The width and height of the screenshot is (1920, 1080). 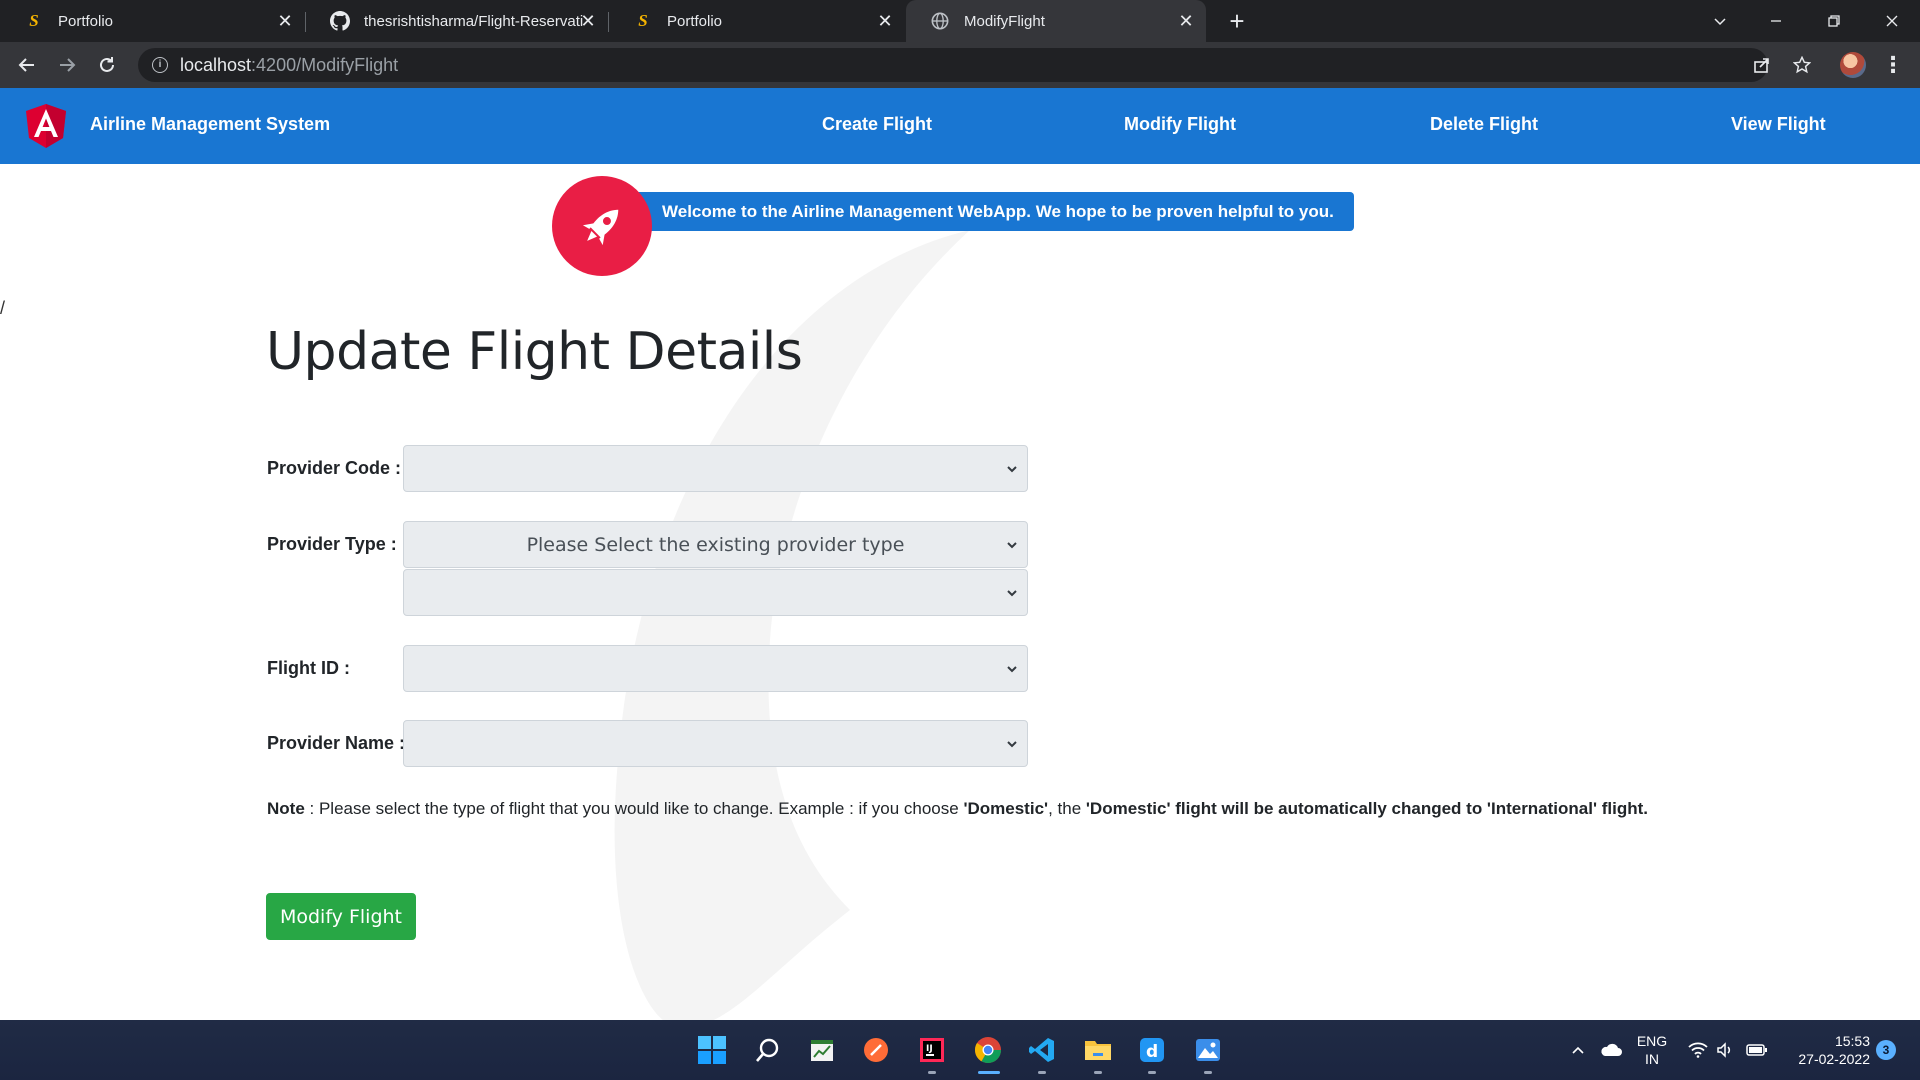 What do you see at coordinates (715, 468) in the screenshot?
I see `provider-code-select` at bounding box center [715, 468].